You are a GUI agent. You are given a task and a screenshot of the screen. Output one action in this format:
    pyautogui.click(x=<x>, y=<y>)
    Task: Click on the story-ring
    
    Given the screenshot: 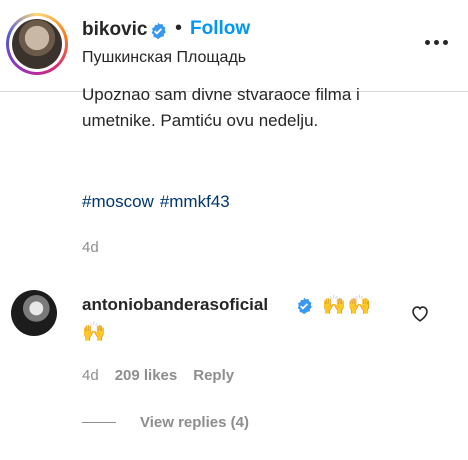 What is the action you would take?
    pyautogui.click(x=37, y=44)
    